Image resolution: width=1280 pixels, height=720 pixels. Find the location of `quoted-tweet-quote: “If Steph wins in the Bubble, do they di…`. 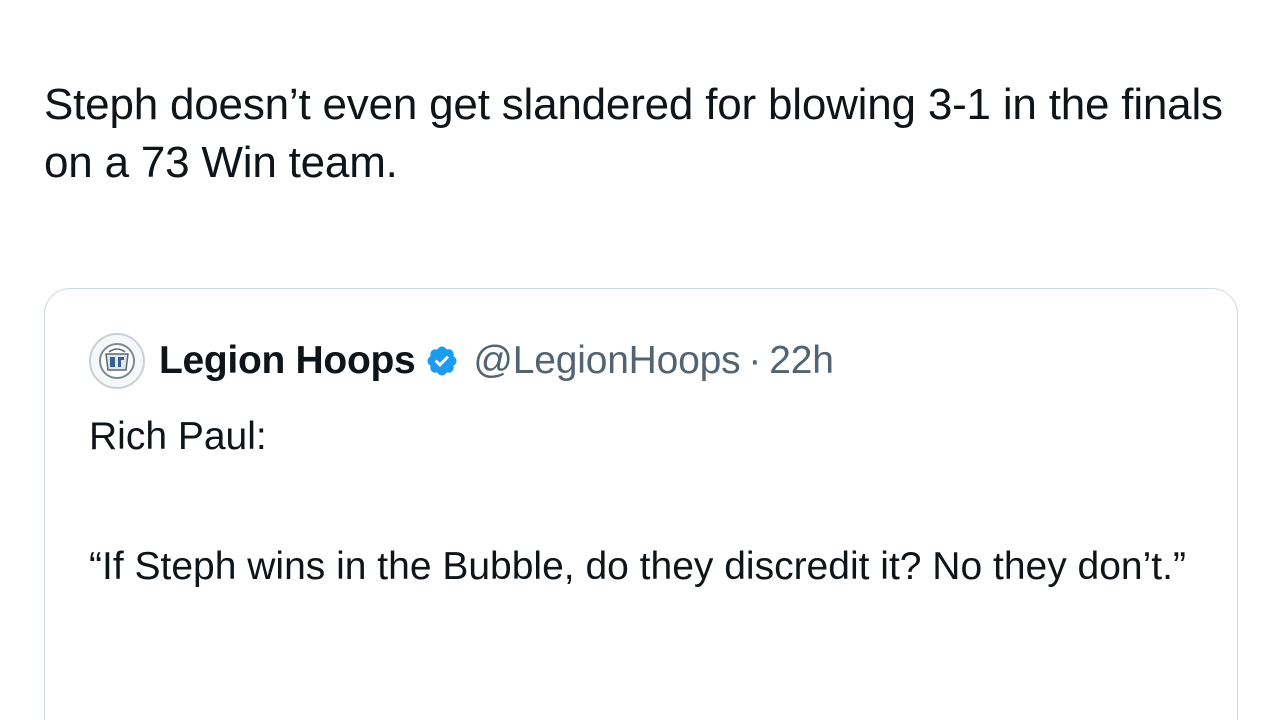

quoted-tweet-quote: “If Steph wins in the Bubble, do they di… is located at coordinates (637, 566).